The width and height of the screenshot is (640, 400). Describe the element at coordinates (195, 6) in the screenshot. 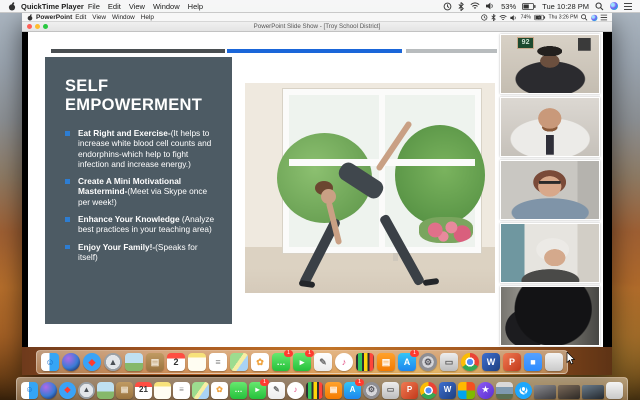

I see `menu-item: Help` at that location.